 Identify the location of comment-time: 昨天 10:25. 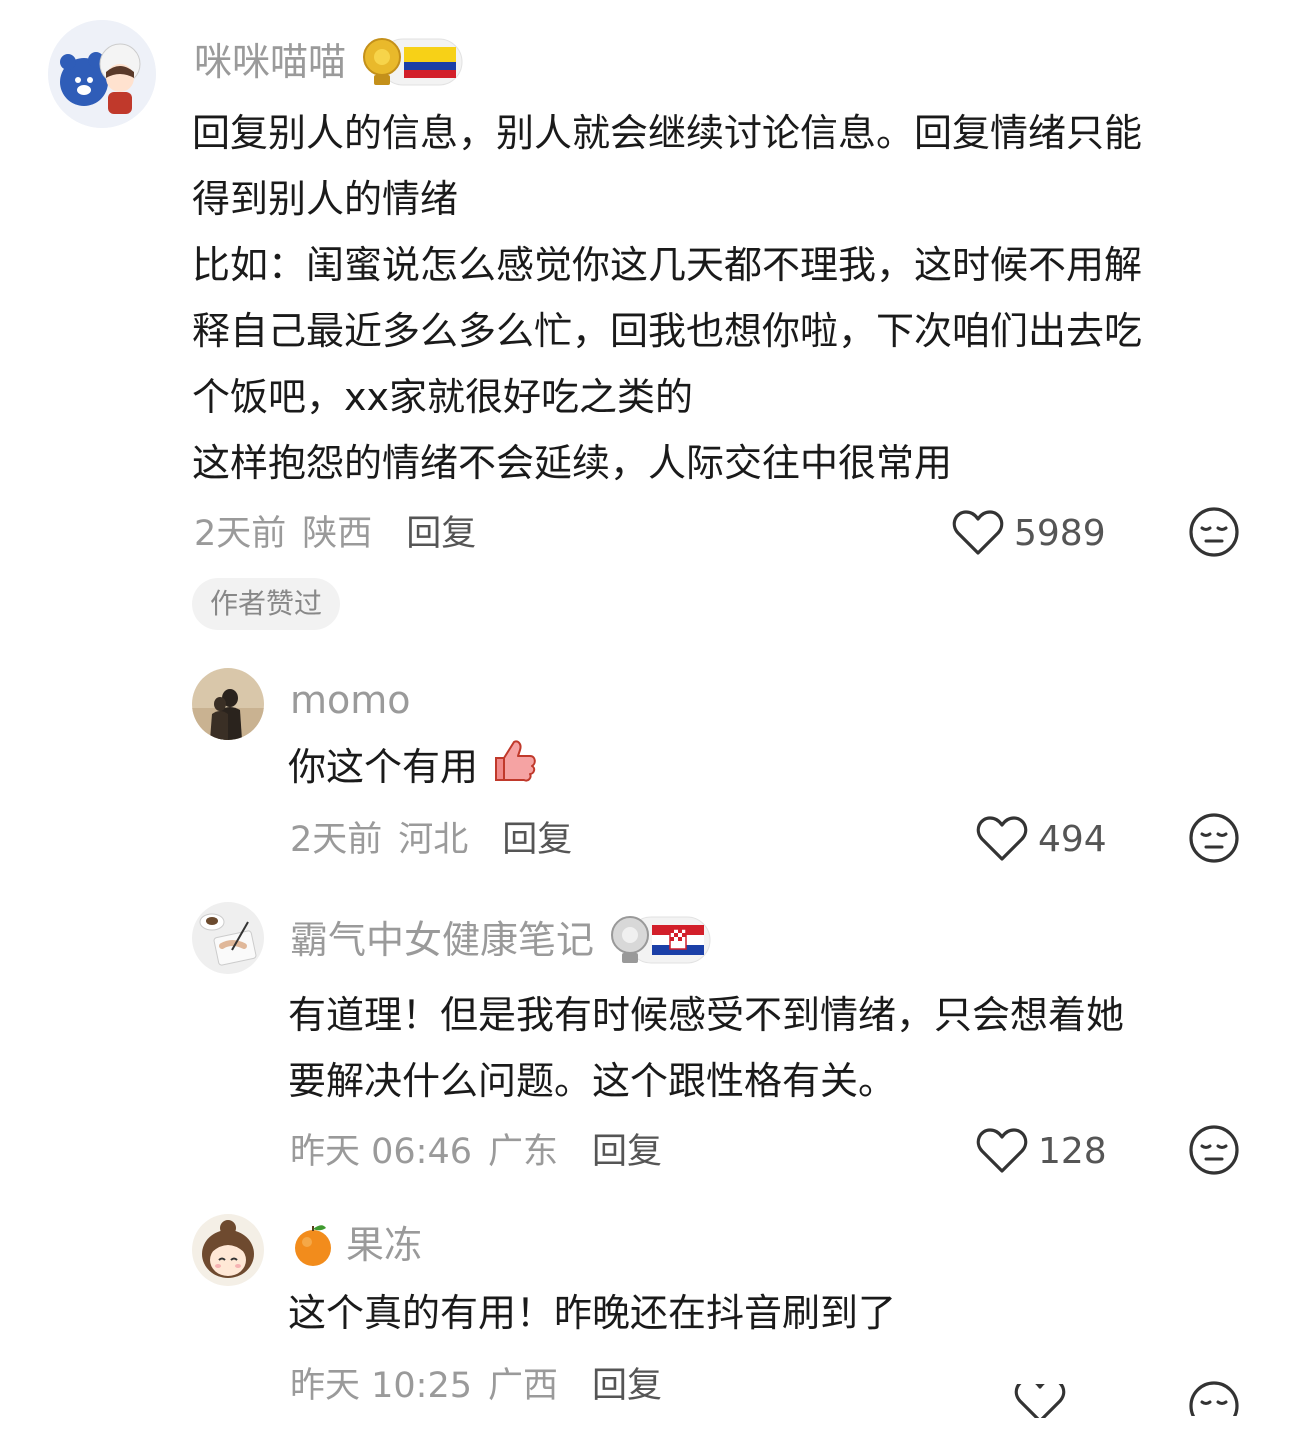
(381, 1385).